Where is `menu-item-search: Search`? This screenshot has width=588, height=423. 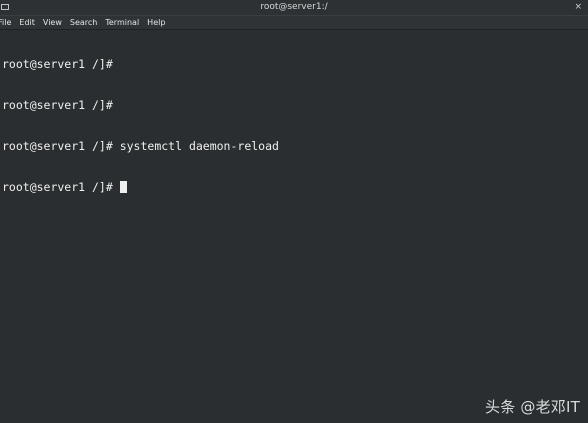 menu-item-search: Search is located at coordinates (83, 22).